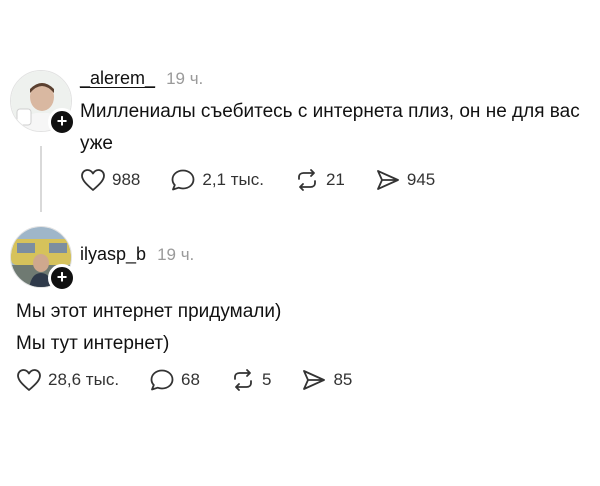  What do you see at coordinates (149, 311) in the screenshot?
I see `post-text-line: Мы этот интернет придумали)` at bounding box center [149, 311].